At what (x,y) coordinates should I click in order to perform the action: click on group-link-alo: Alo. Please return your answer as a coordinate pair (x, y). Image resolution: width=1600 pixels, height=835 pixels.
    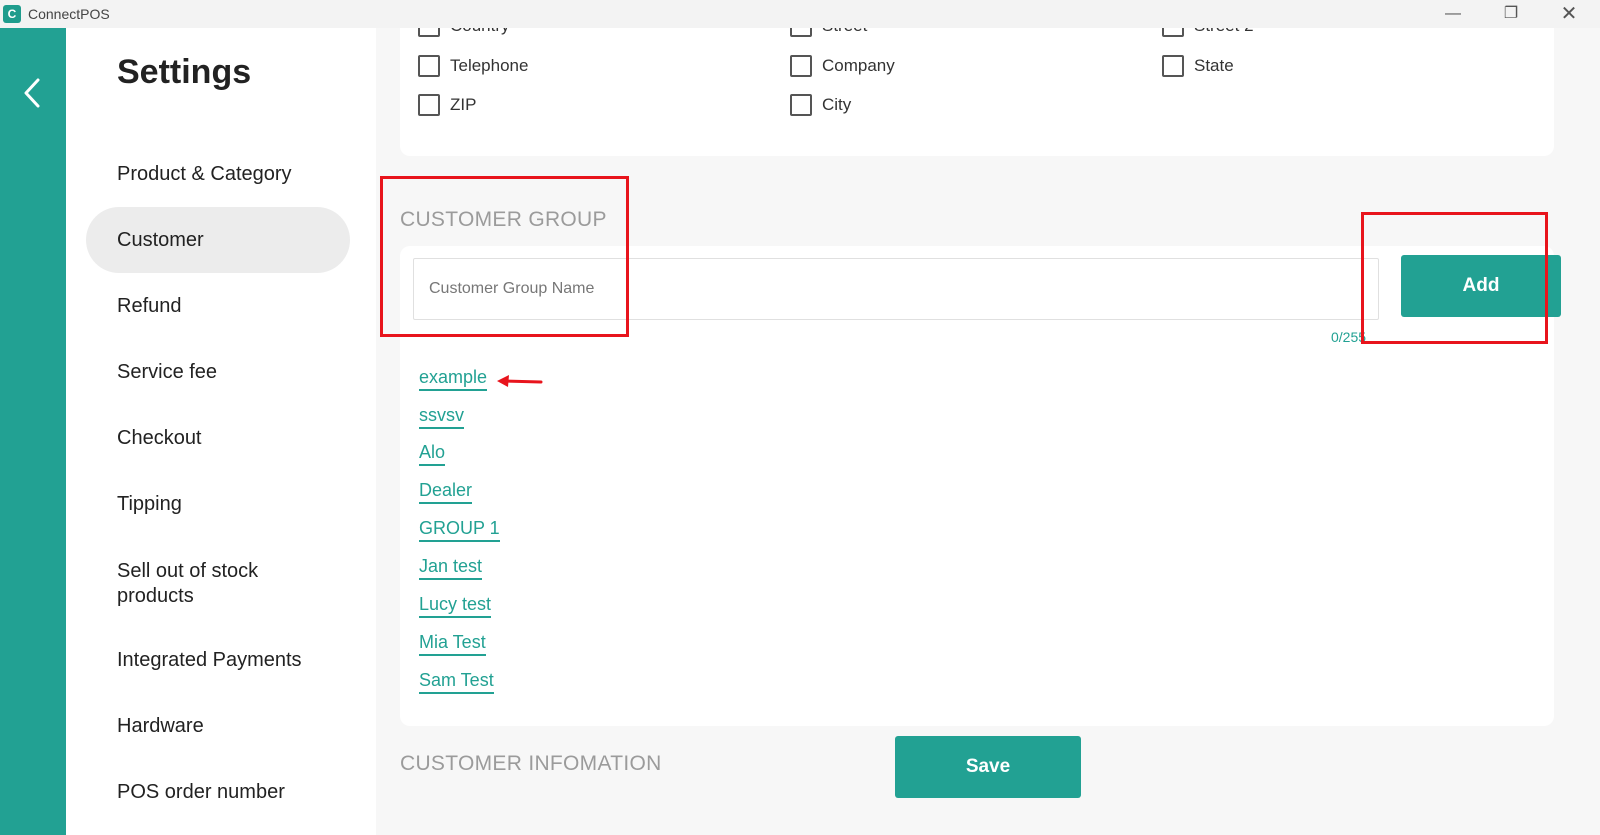
    Looking at the image, I should click on (432, 453).